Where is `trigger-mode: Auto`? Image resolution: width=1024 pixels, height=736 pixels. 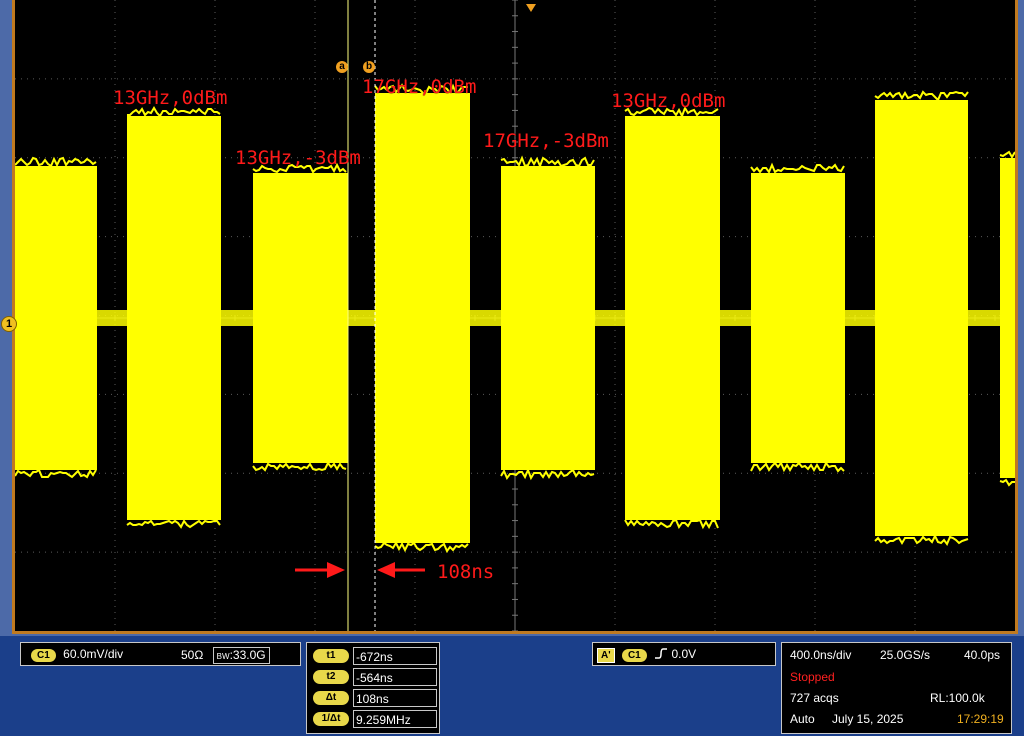 trigger-mode: Auto is located at coordinates (802, 719).